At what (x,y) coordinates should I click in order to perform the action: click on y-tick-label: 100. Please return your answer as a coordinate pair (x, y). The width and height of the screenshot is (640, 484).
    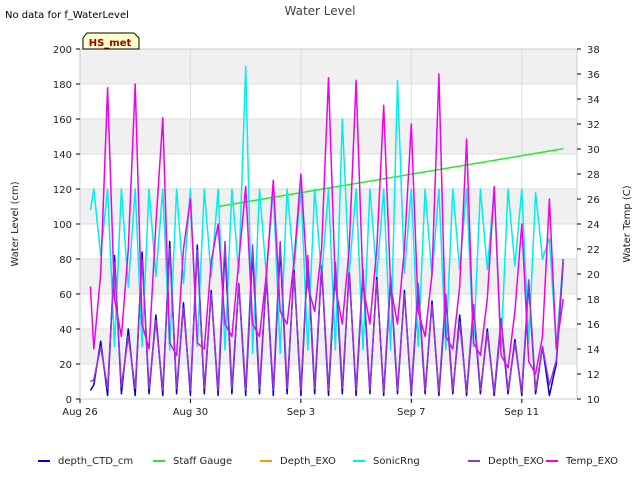
    Looking at the image, I should click on (62, 225).